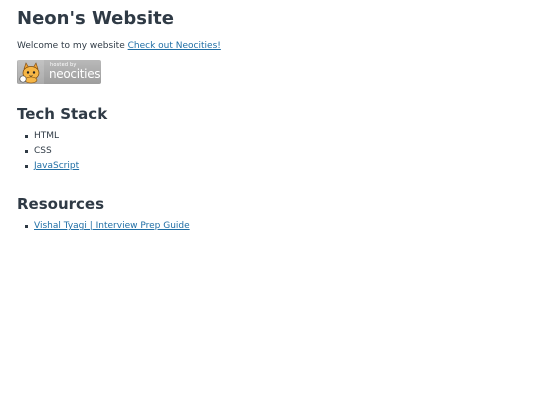 The height and width of the screenshot is (405, 540). I want to click on tech-stack-list: HTML CSS JavaScript, so click(270, 151).